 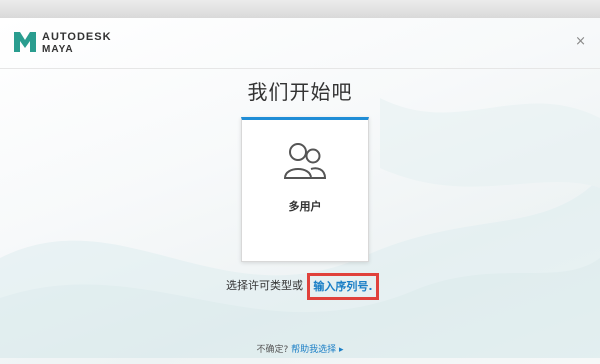 What do you see at coordinates (272, 350) in the screenshot?
I see `not-sure-label: 不确定?` at bounding box center [272, 350].